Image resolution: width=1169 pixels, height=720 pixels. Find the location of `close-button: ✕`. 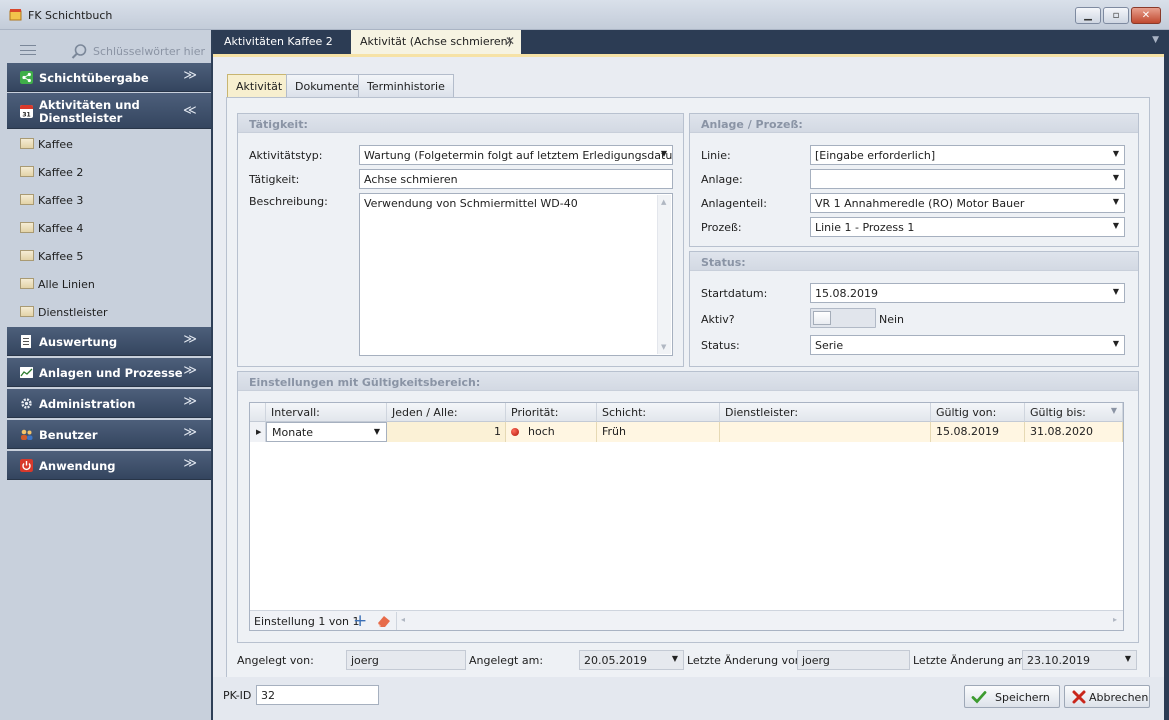

close-button: ✕ is located at coordinates (1146, 15).